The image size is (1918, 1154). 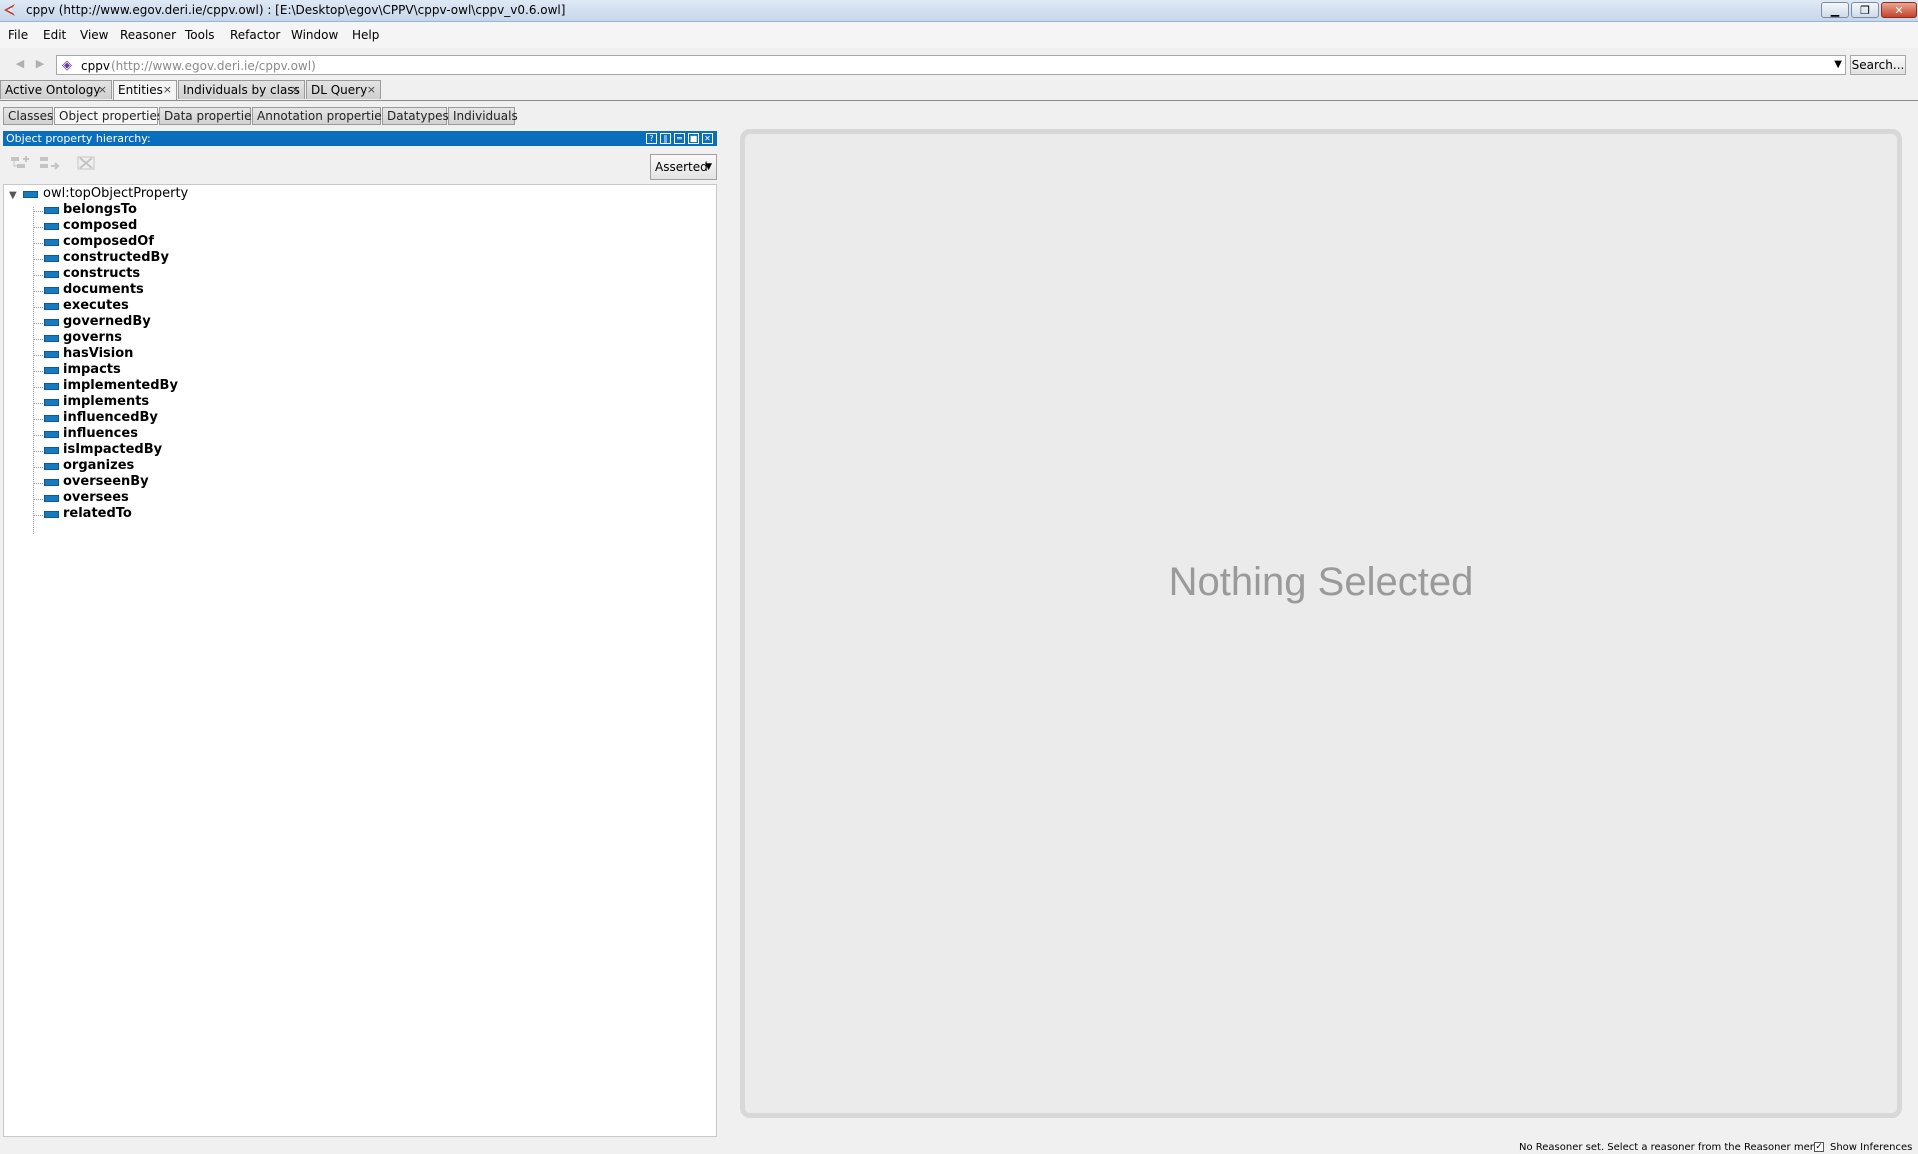 I want to click on maximize-view-icon: ■, so click(x=693, y=138).